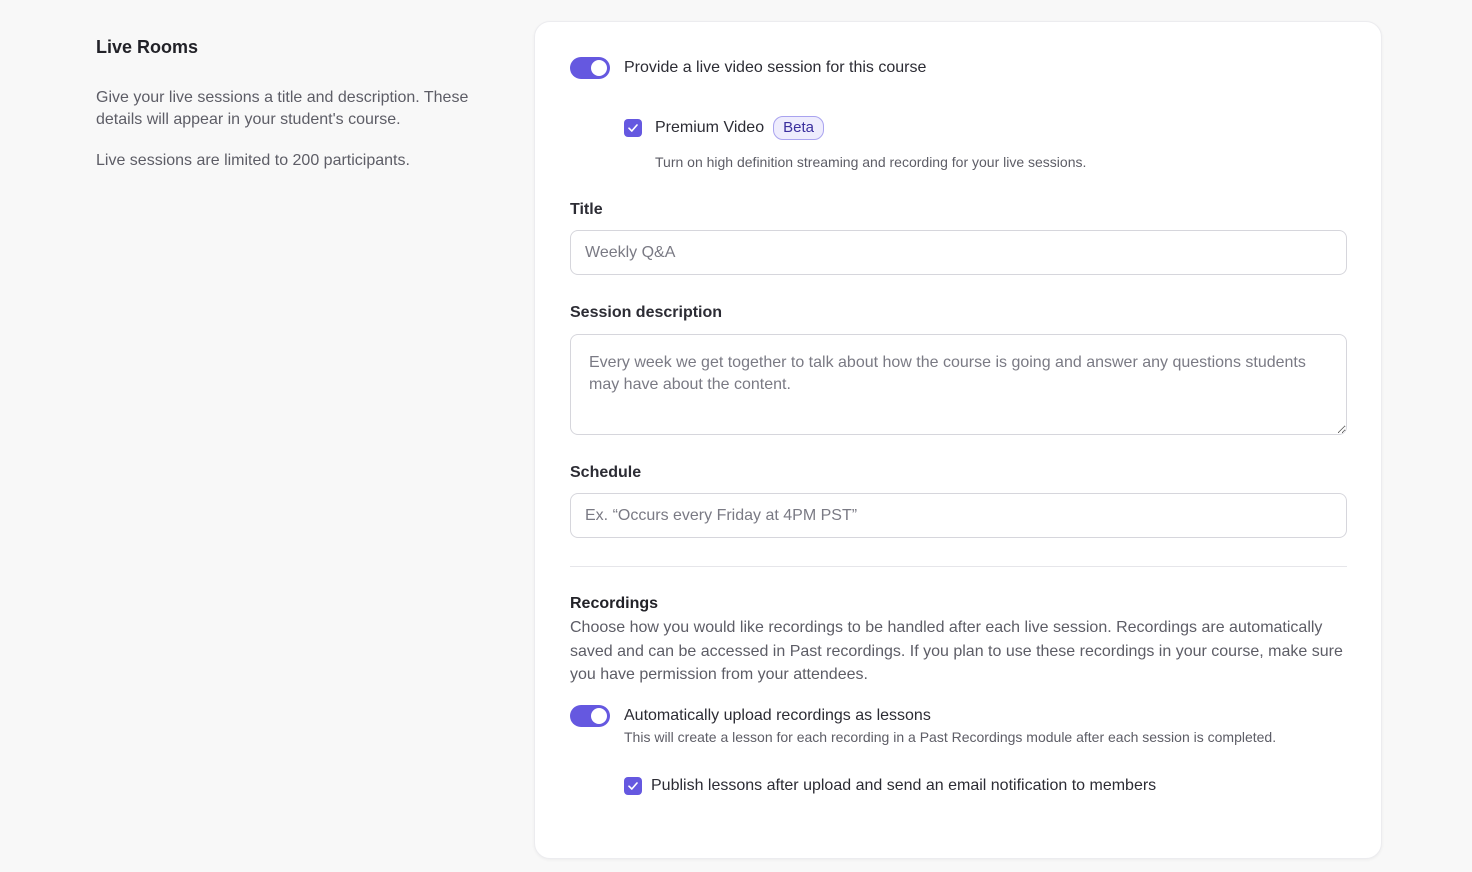  Describe the element at coordinates (798, 128) in the screenshot. I see `beta-badge: Beta` at that location.